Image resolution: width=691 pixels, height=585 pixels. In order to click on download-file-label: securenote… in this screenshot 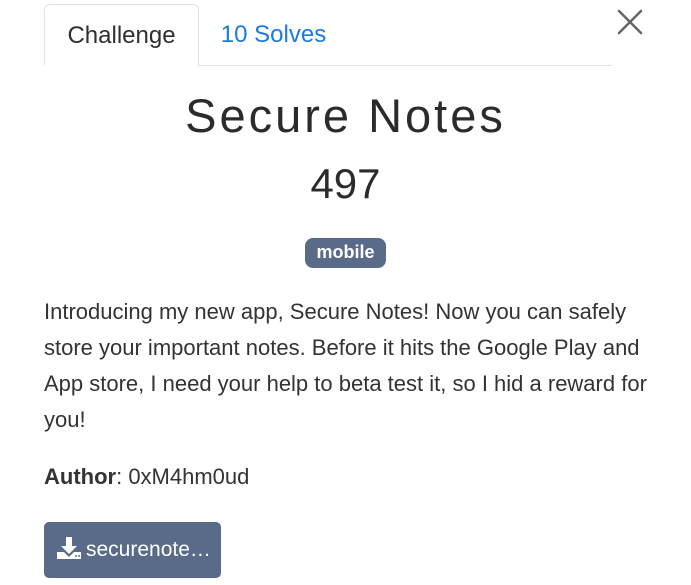, I will do `click(148, 549)`.